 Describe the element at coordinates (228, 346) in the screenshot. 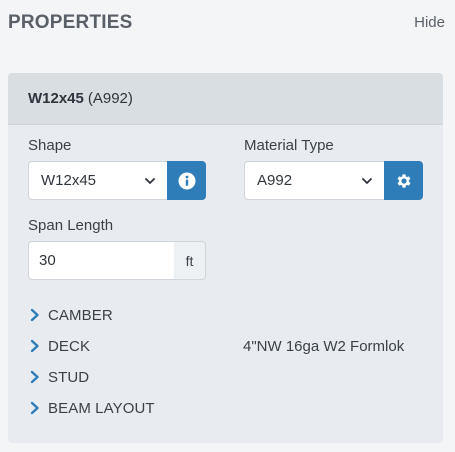

I see `section-deck: DECK 4"NW 16ga W2 Formlok` at that location.